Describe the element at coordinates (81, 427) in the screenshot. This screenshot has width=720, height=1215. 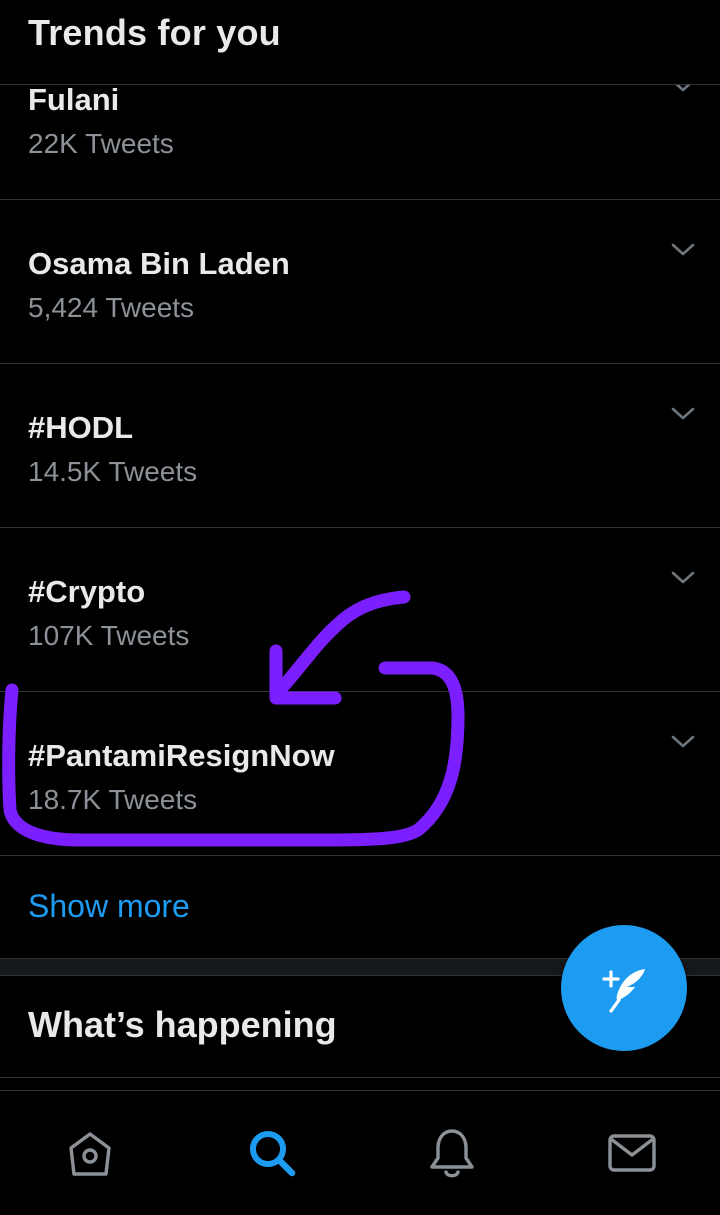
I see `trend-title: #HODL` at that location.